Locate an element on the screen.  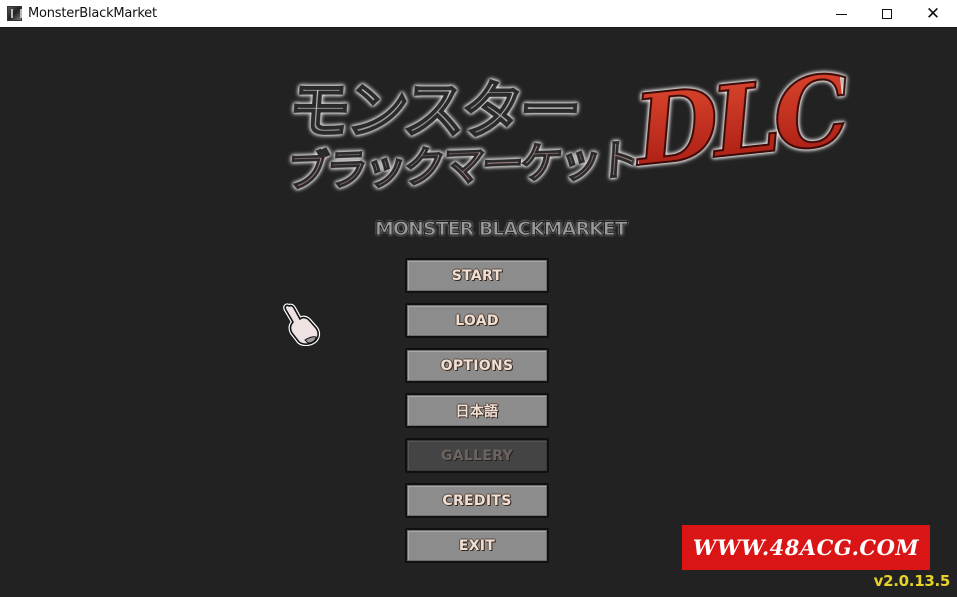
maximize-icon is located at coordinates (887, 14).